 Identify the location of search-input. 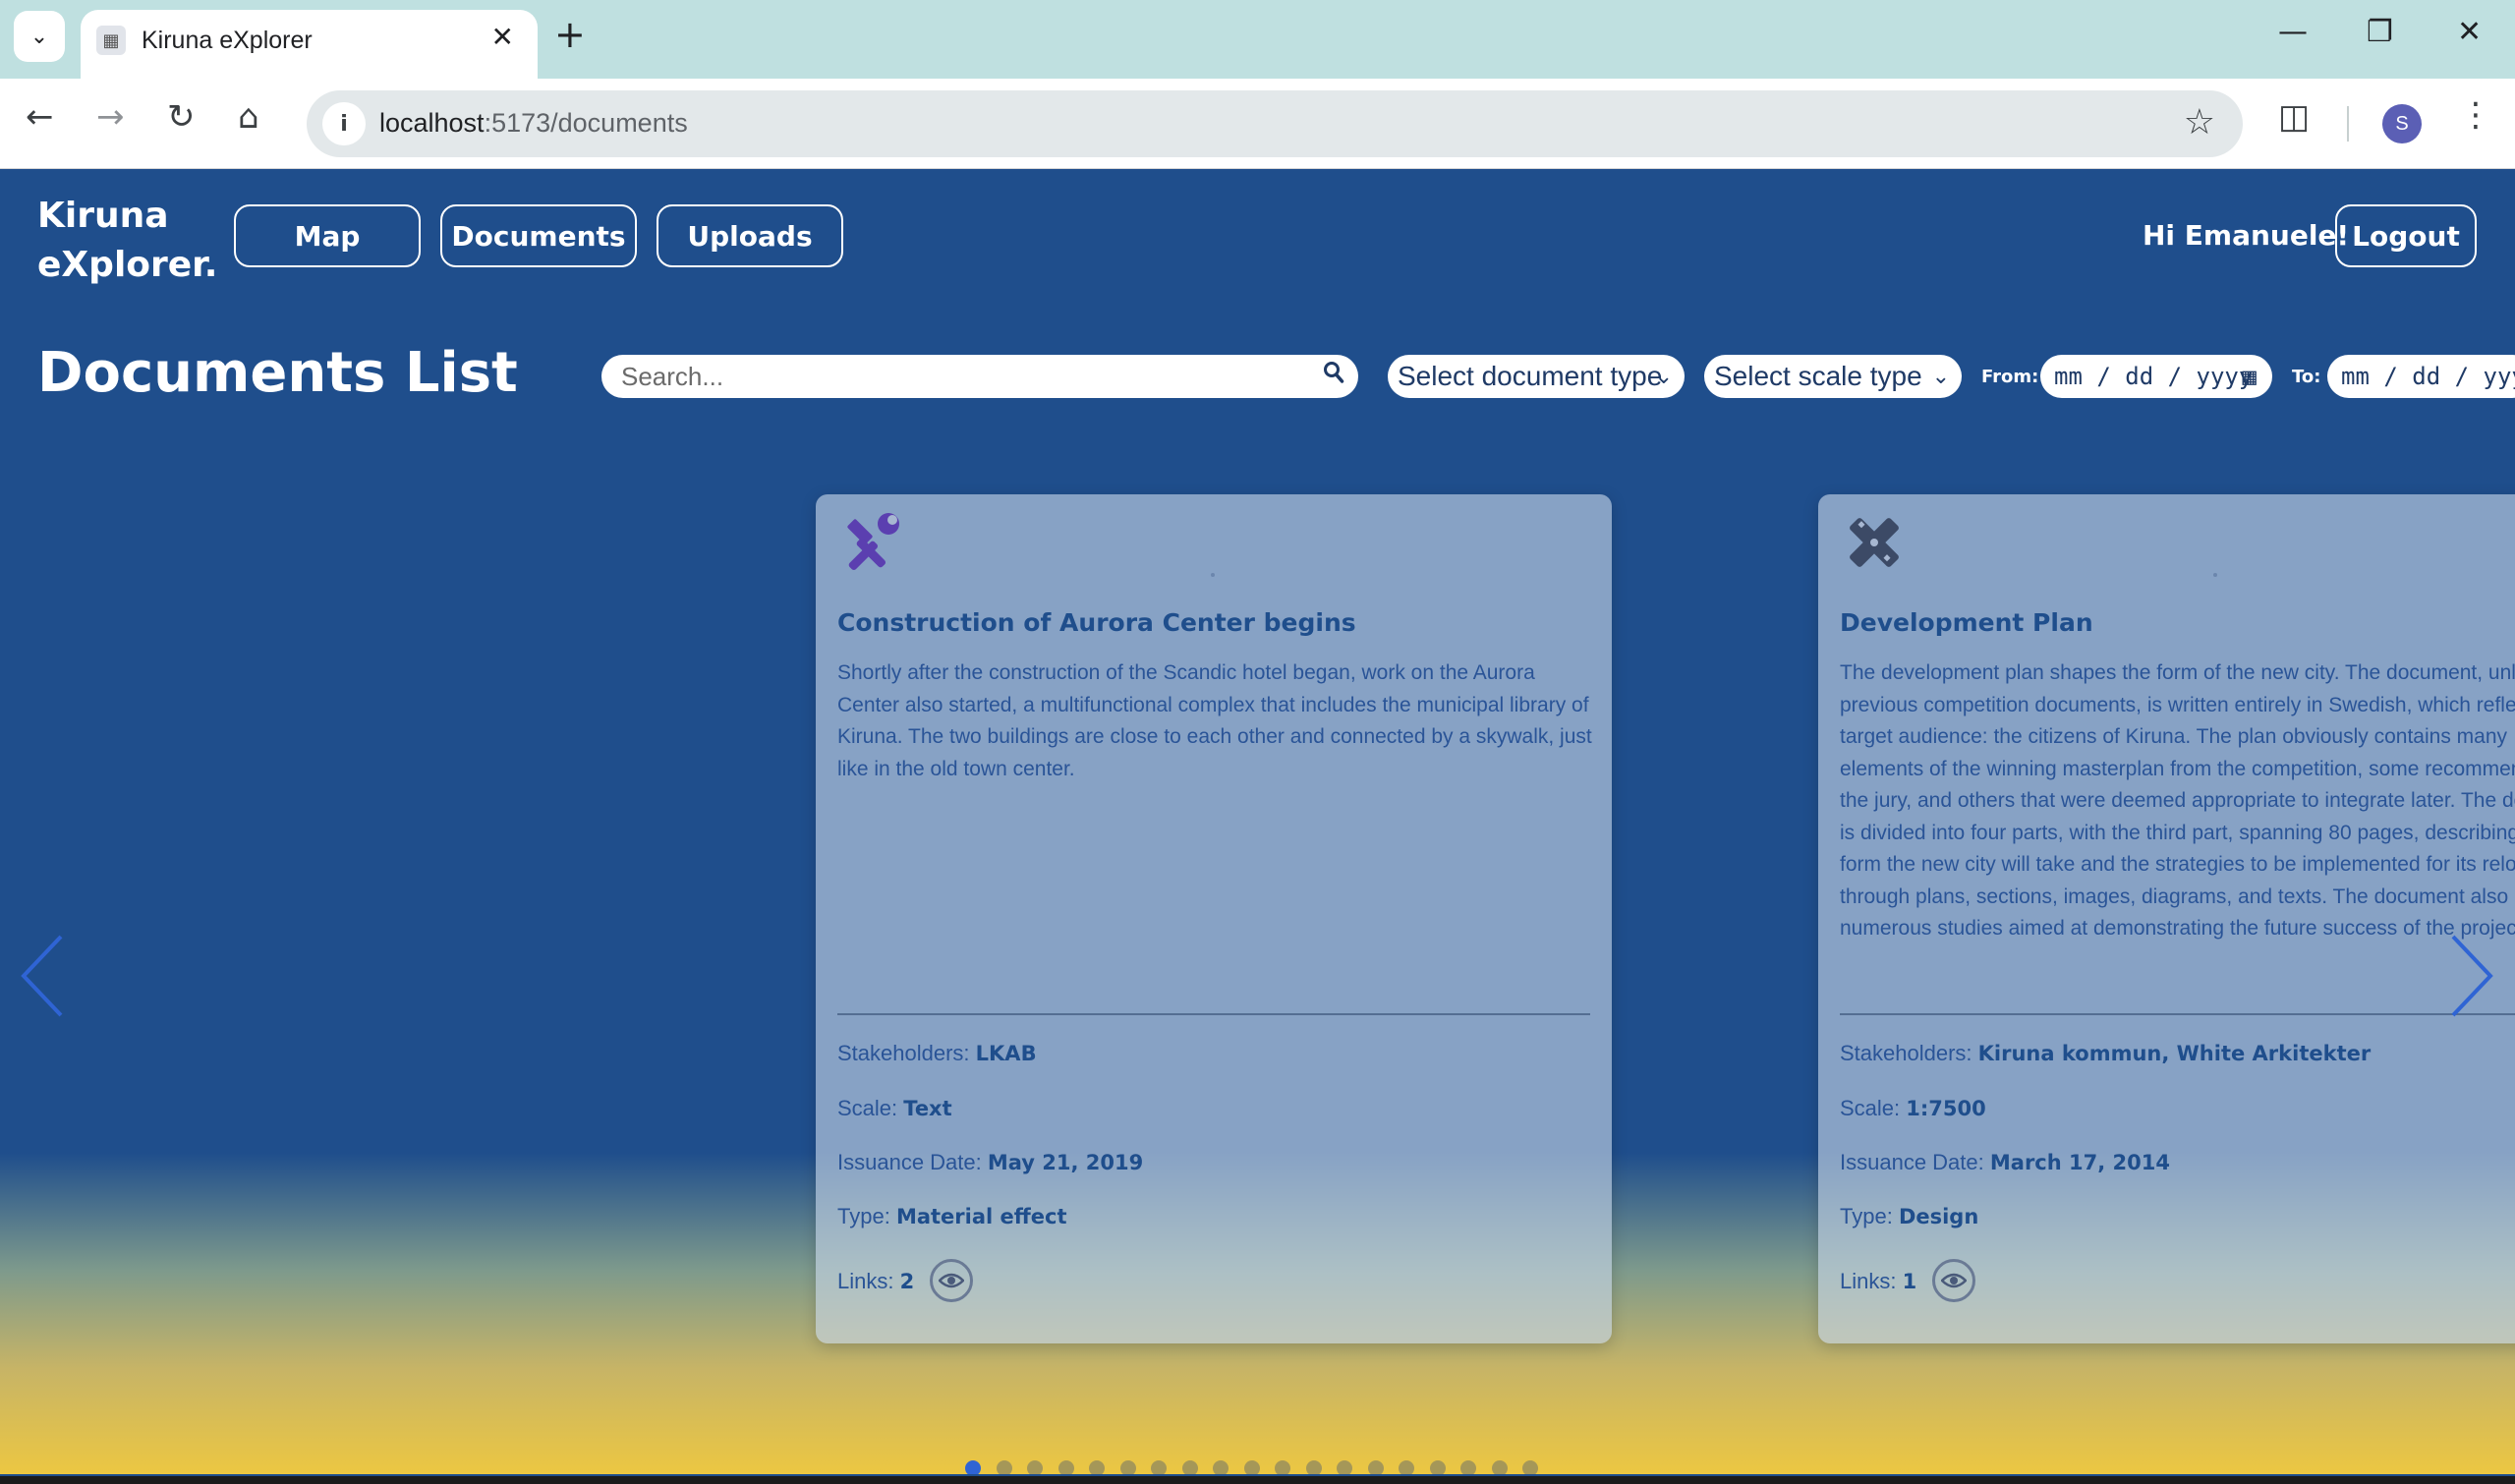
(955, 376).